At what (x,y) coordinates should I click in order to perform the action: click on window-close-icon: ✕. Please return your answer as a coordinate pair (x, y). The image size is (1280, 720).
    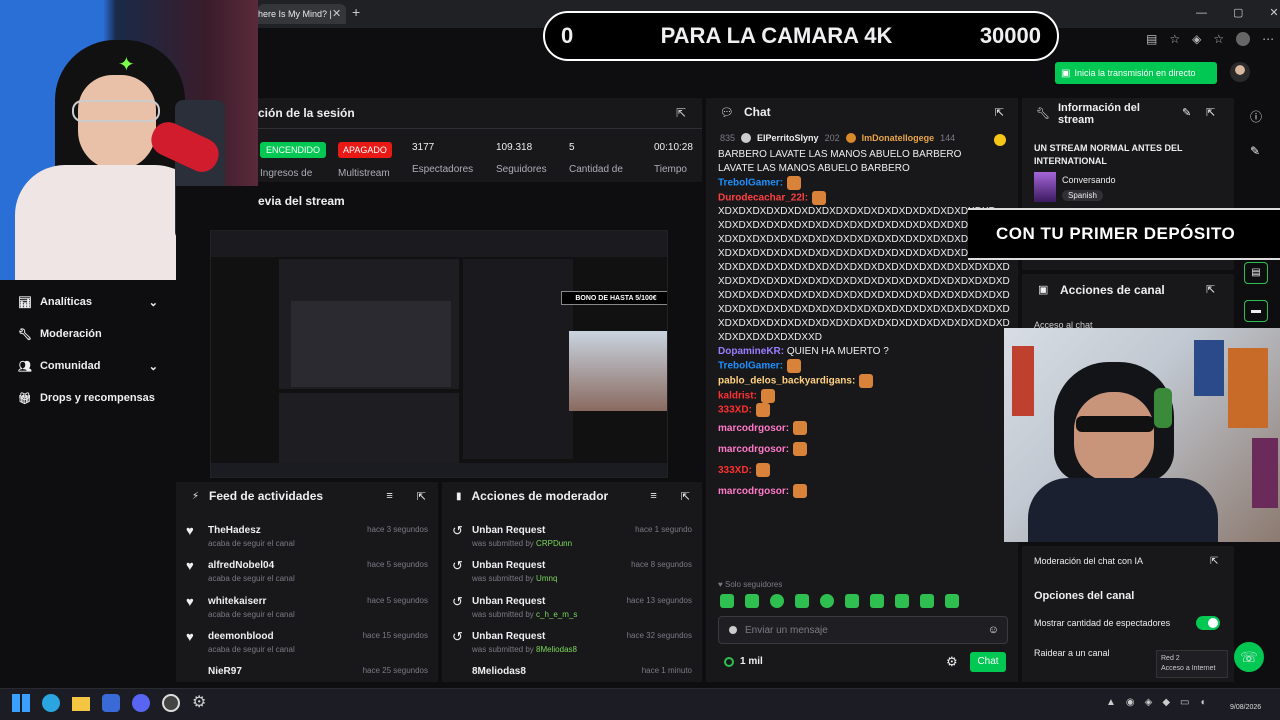
    Looking at the image, I should click on (1273, 12).